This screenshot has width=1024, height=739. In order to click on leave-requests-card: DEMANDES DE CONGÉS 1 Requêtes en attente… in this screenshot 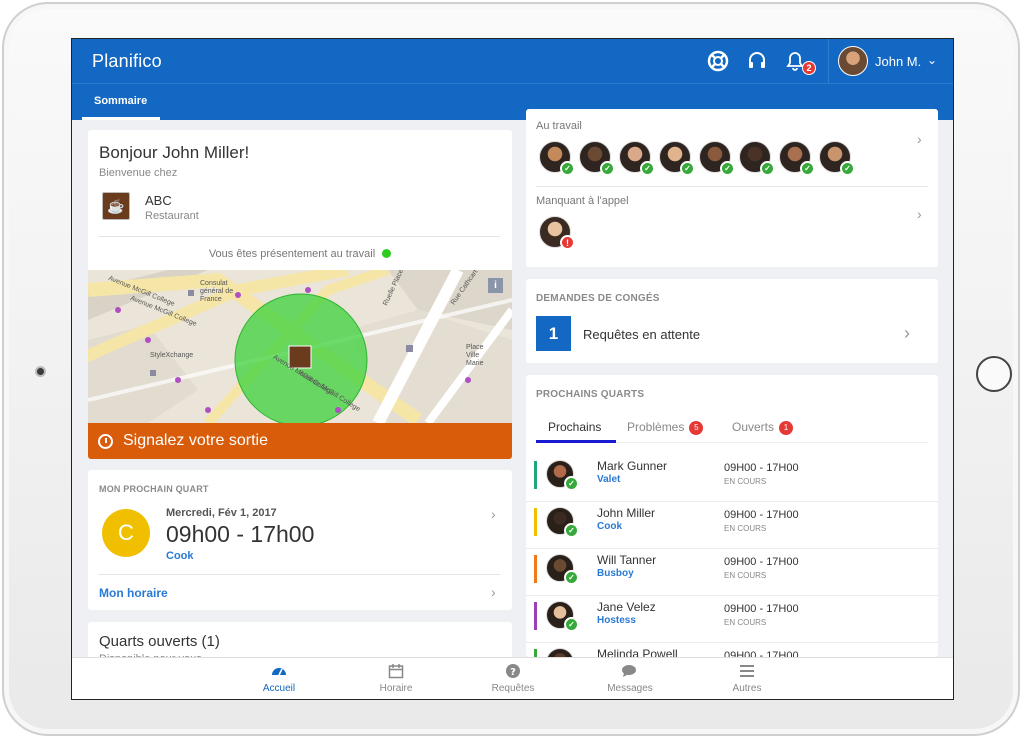, I will do `click(732, 321)`.